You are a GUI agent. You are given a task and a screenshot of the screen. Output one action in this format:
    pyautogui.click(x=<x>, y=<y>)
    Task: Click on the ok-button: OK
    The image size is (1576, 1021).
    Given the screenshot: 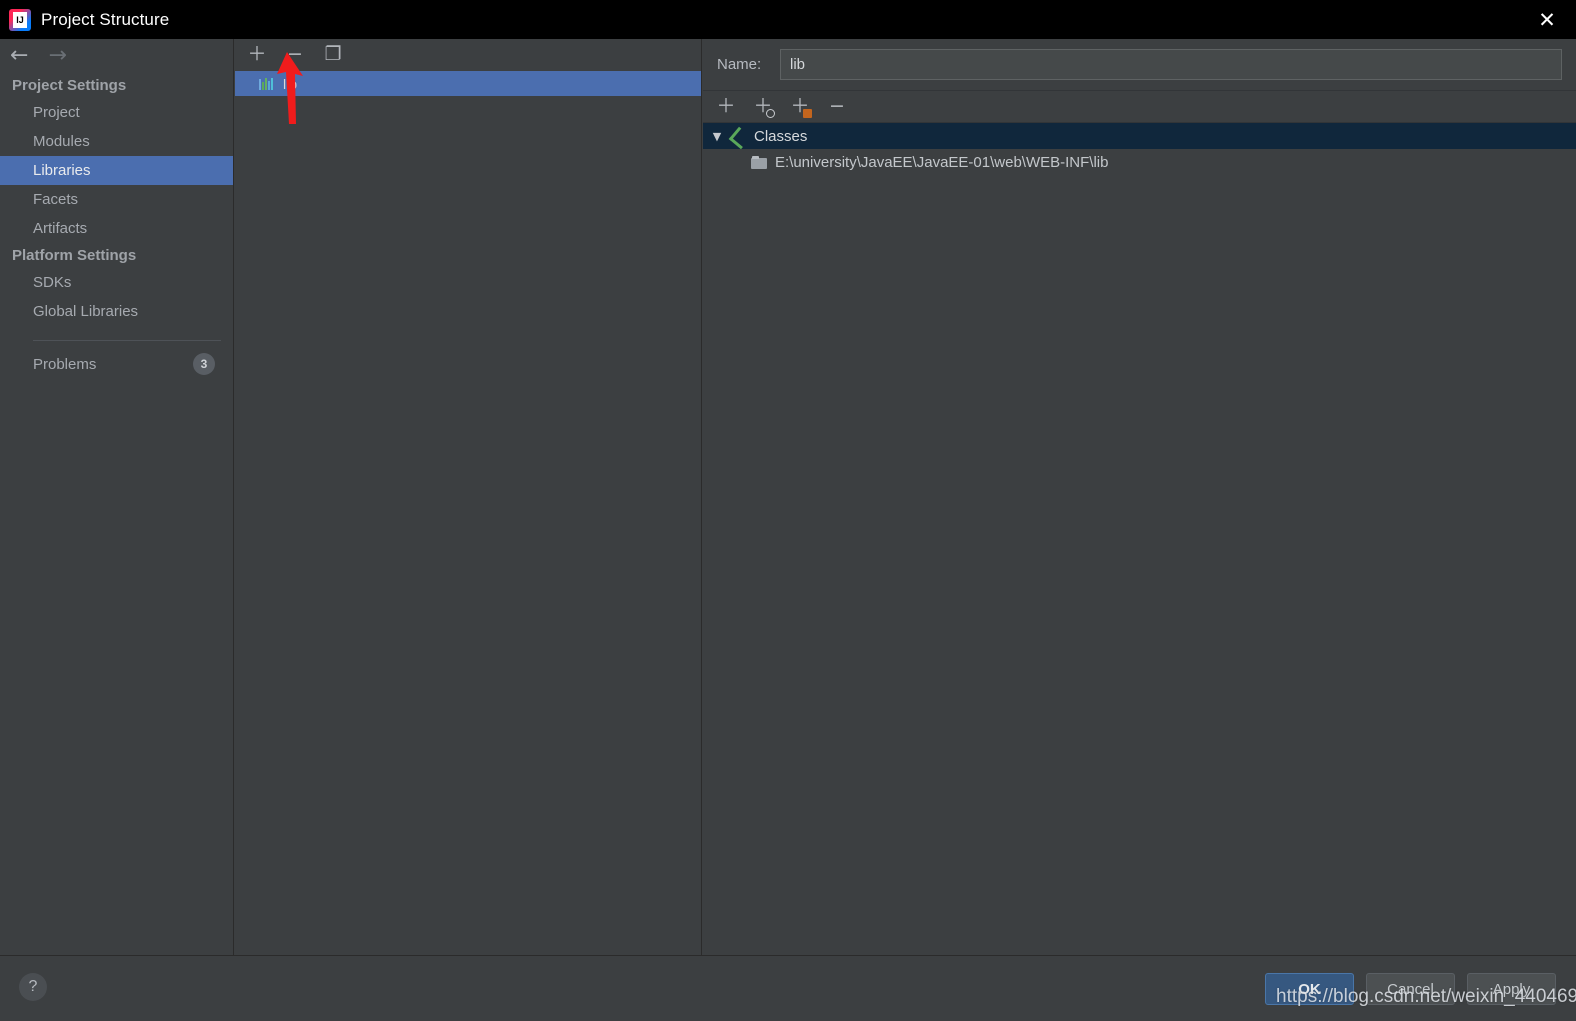 What is the action you would take?
    pyautogui.click(x=1309, y=989)
    